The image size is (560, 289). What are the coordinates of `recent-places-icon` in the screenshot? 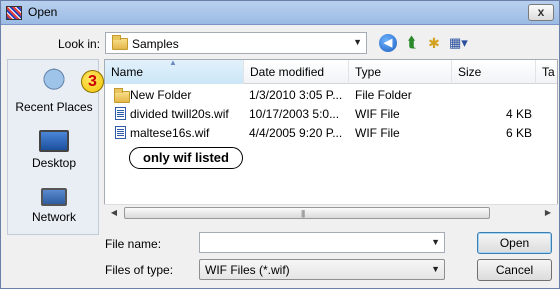 It's located at (54, 82).